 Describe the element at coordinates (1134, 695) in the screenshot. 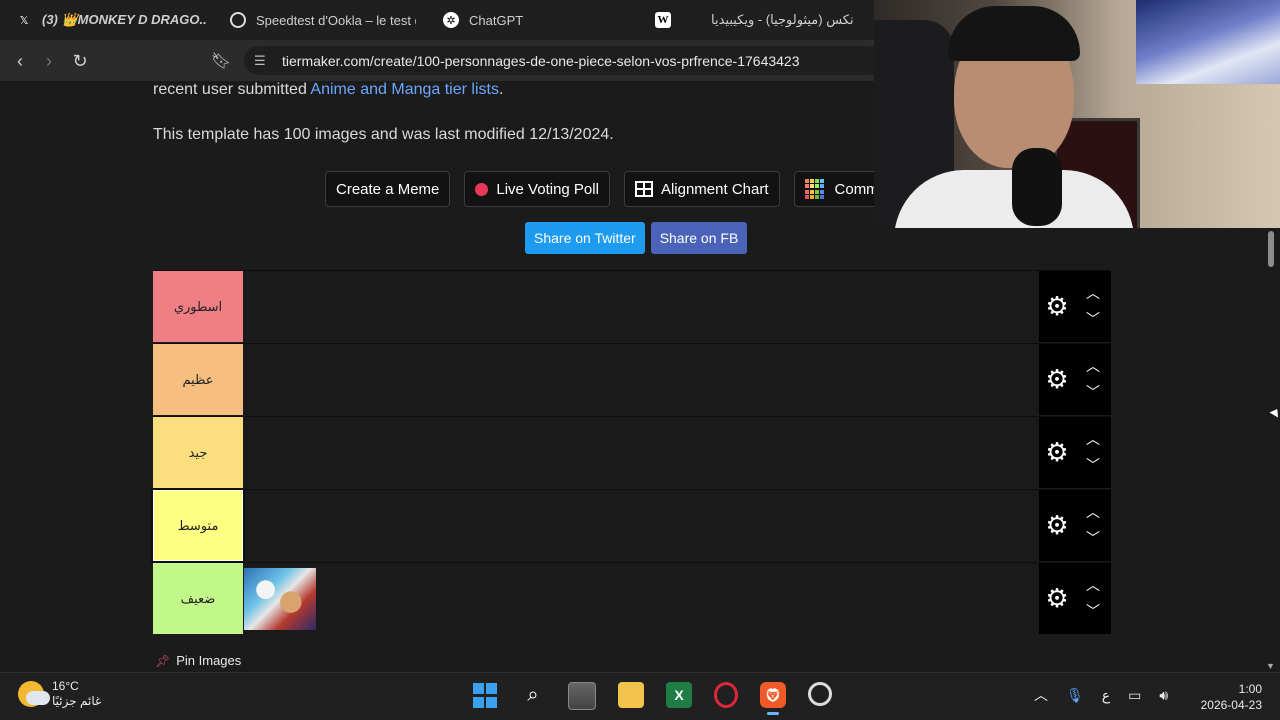

I see `network-icon: ▭` at that location.